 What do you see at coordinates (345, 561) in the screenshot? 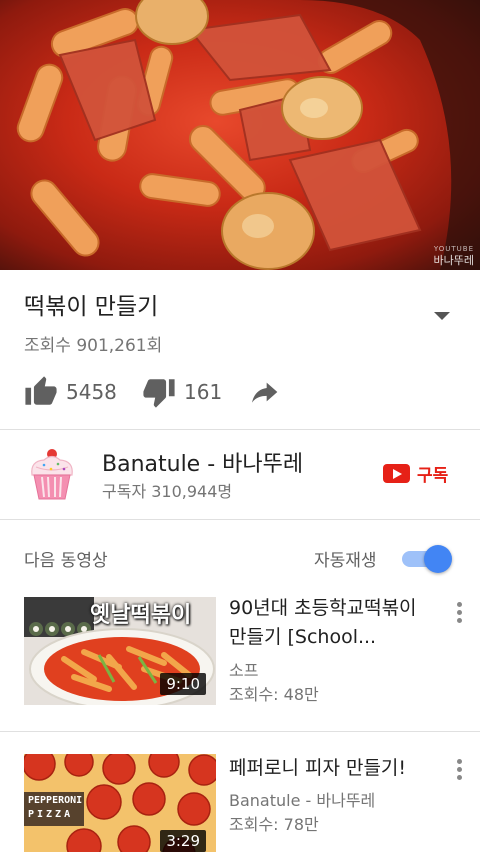
I see `autoplay-label: 자동재생` at bounding box center [345, 561].